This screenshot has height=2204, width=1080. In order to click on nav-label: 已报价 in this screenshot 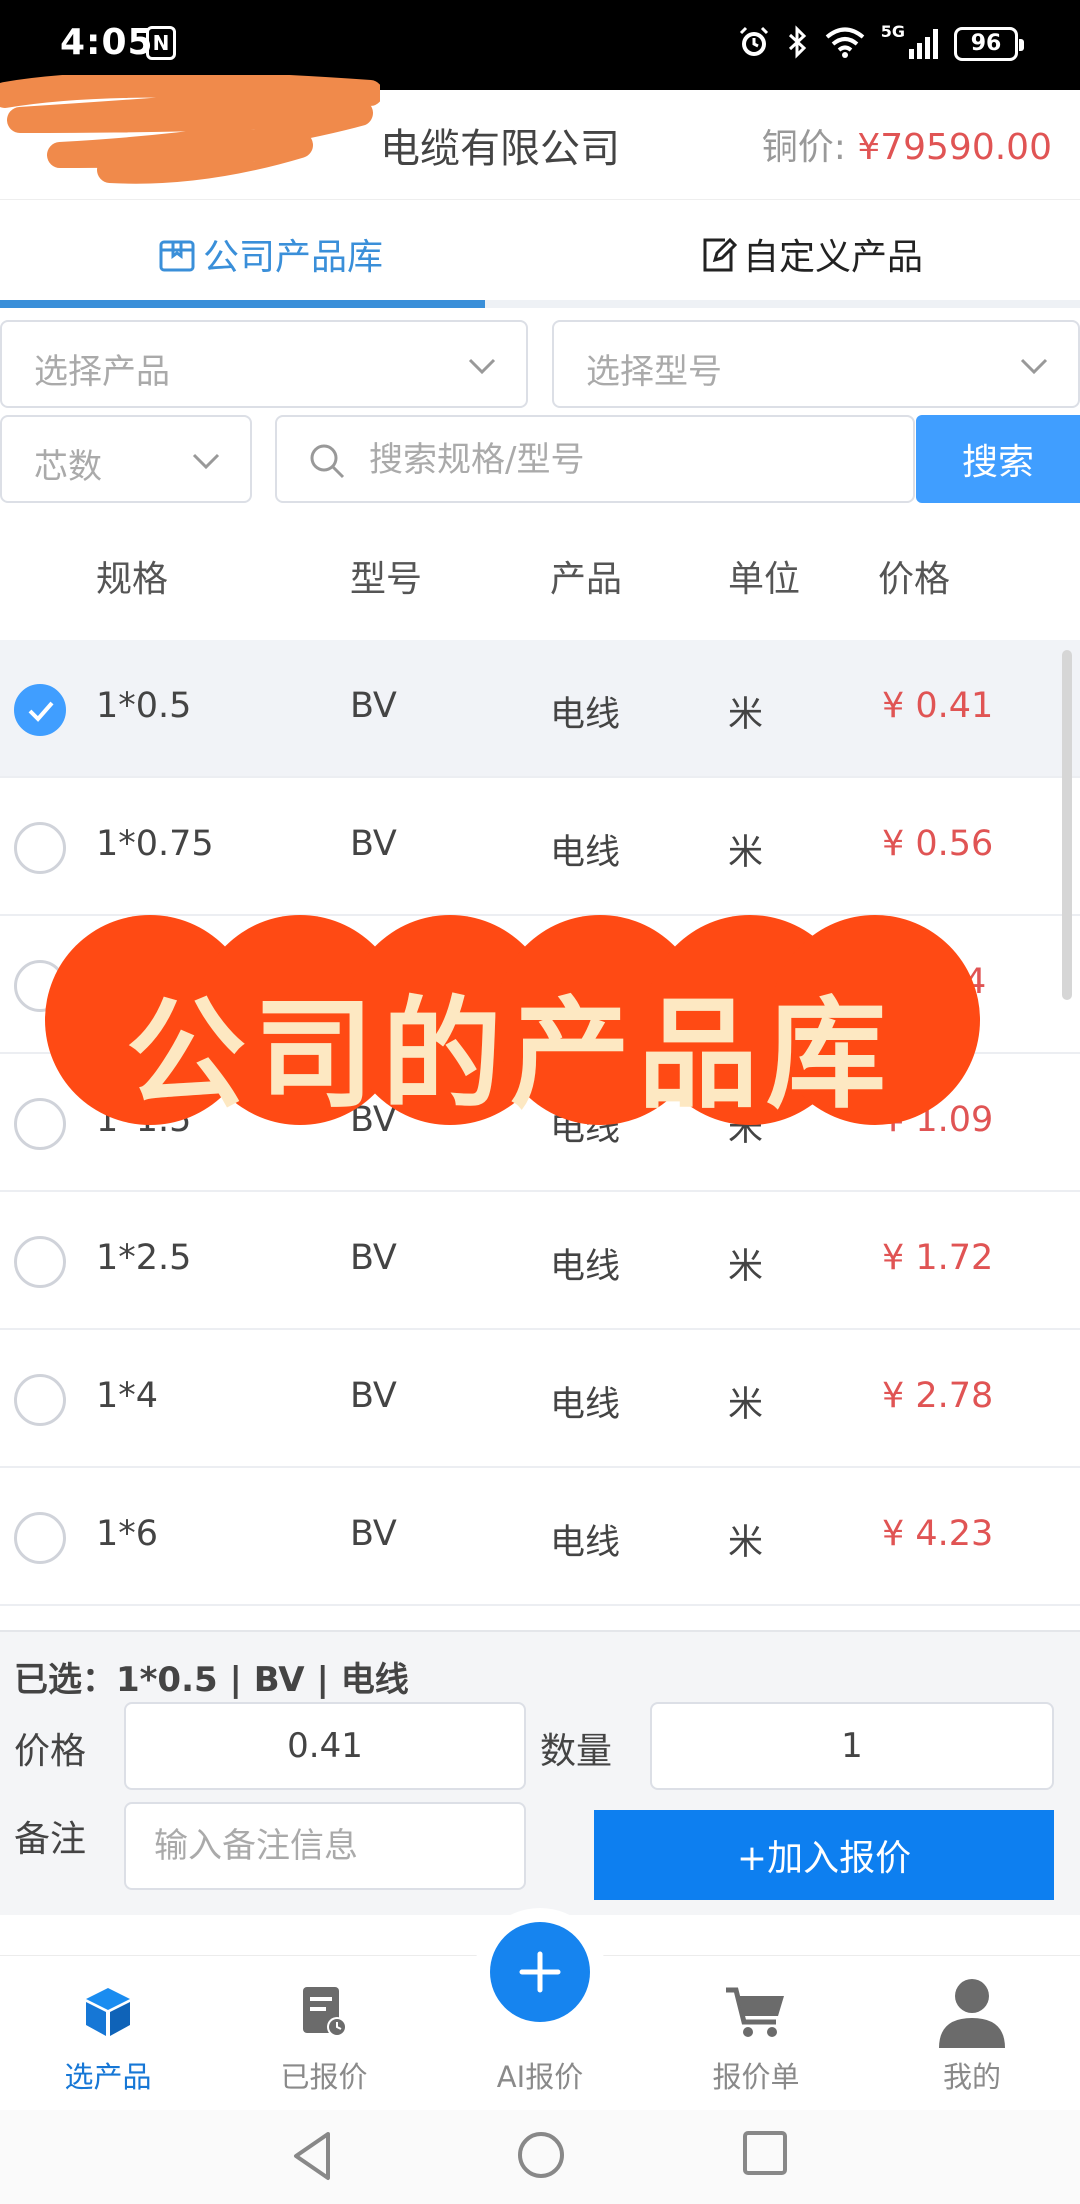, I will do `click(324, 2077)`.